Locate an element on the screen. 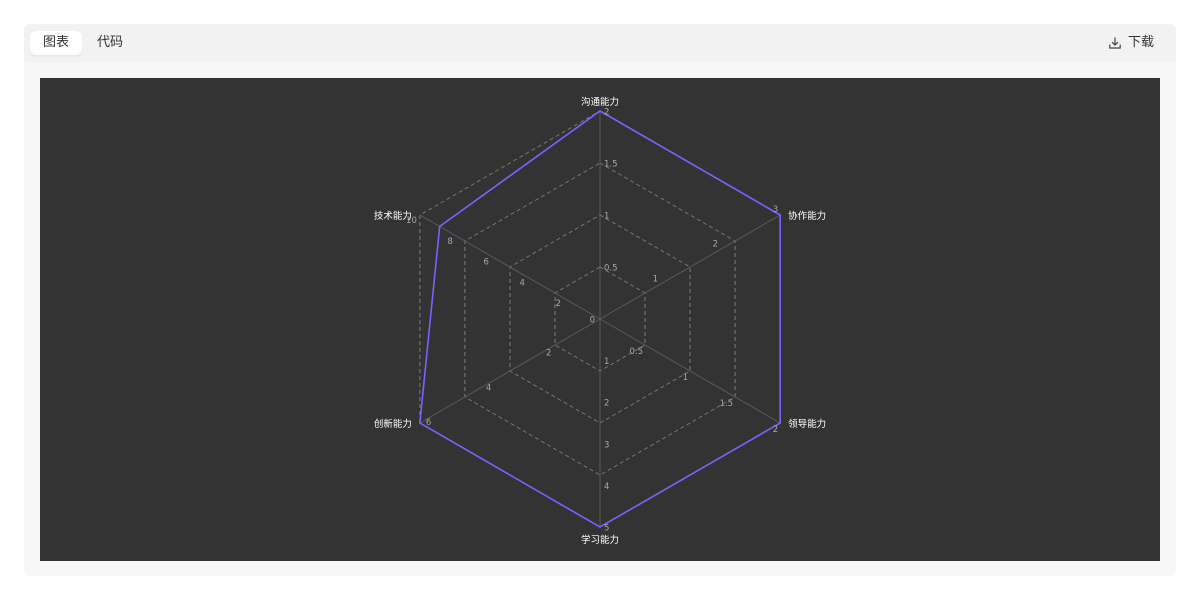 The width and height of the screenshot is (1200, 600). download-label: 下载 is located at coordinates (1140, 42).